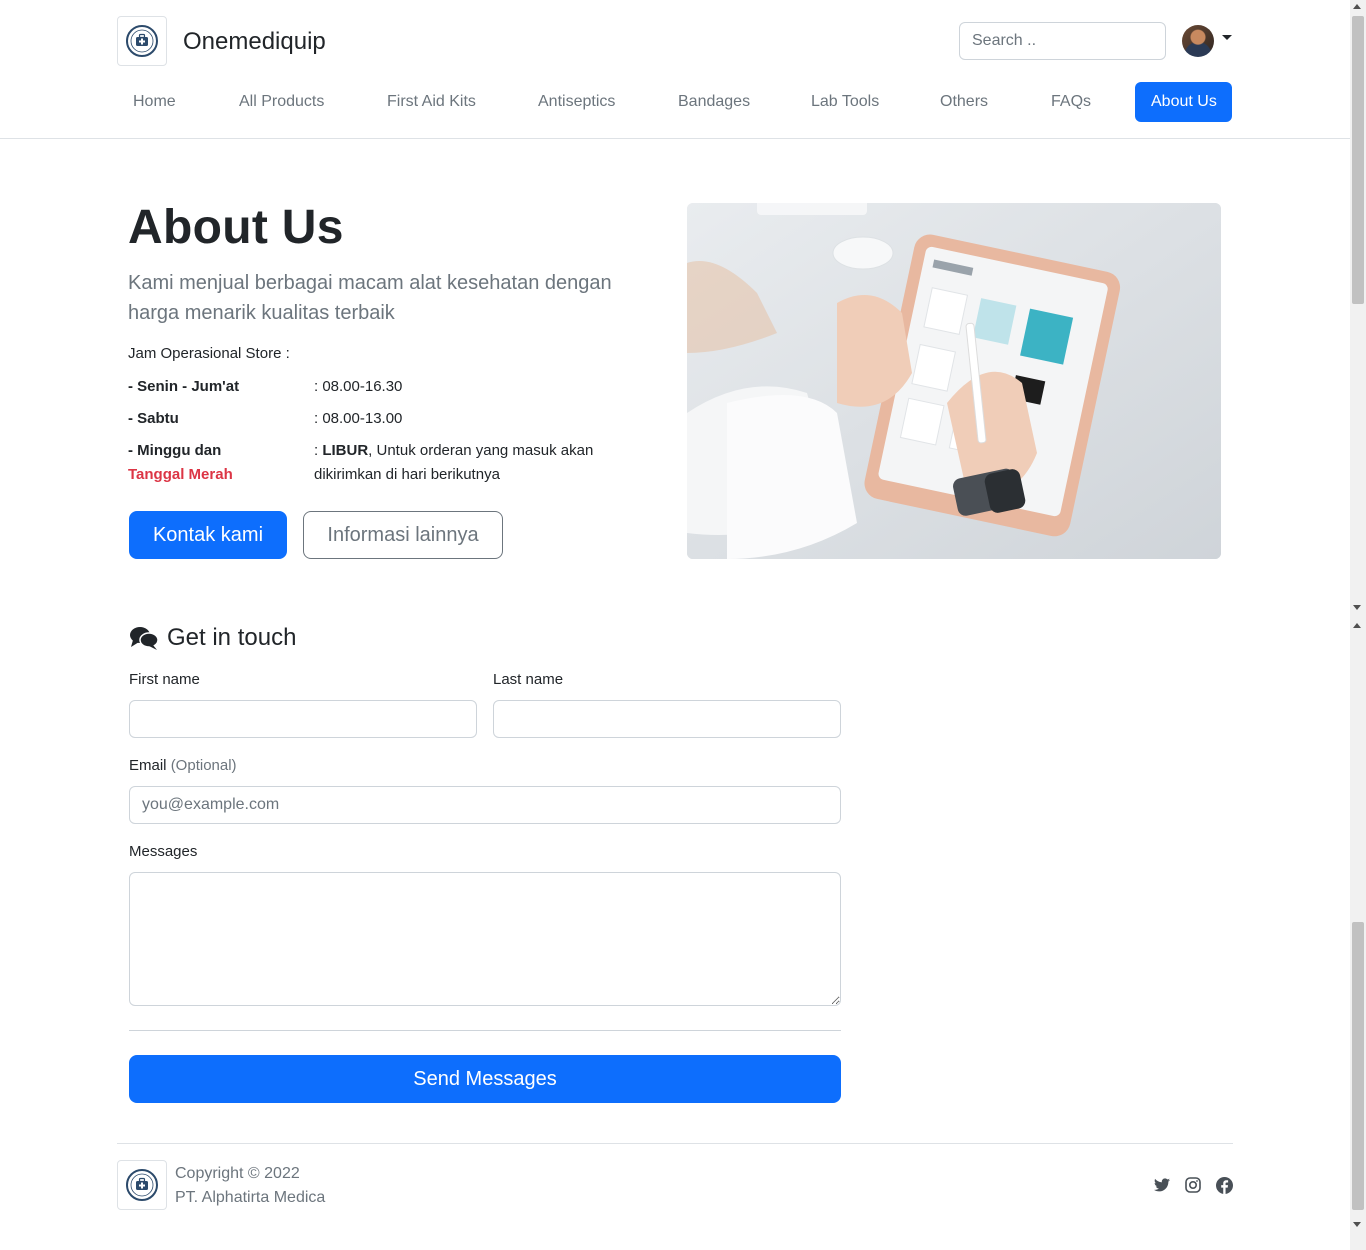 The image size is (1366, 1250). Describe the element at coordinates (281, 102) in the screenshot. I see `nav-item-all-products: All Products` at that location.